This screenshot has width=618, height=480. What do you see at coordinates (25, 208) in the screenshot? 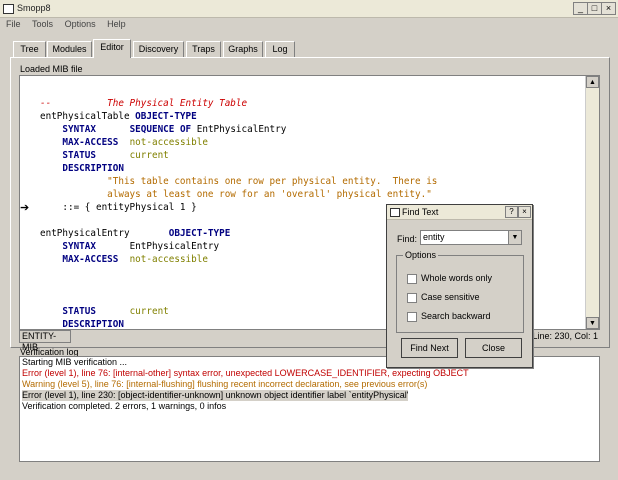
I see `current-line-arrow-icon: ➔` at bounding box center [25, 208].